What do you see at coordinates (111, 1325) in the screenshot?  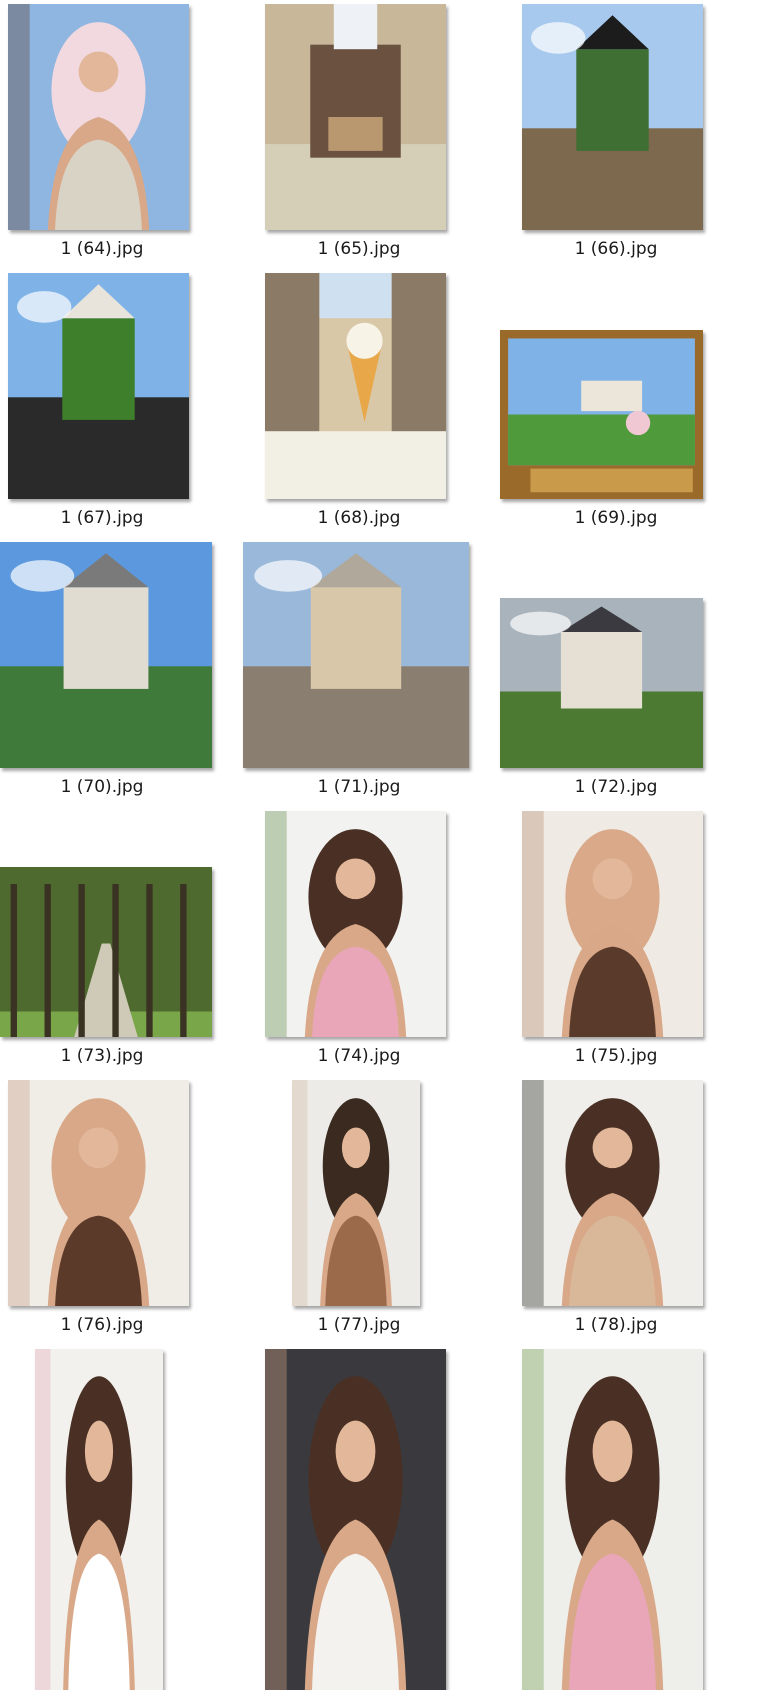 I see `file-name-label: 1 (76).jpg` at bounding box center [111, 1325].